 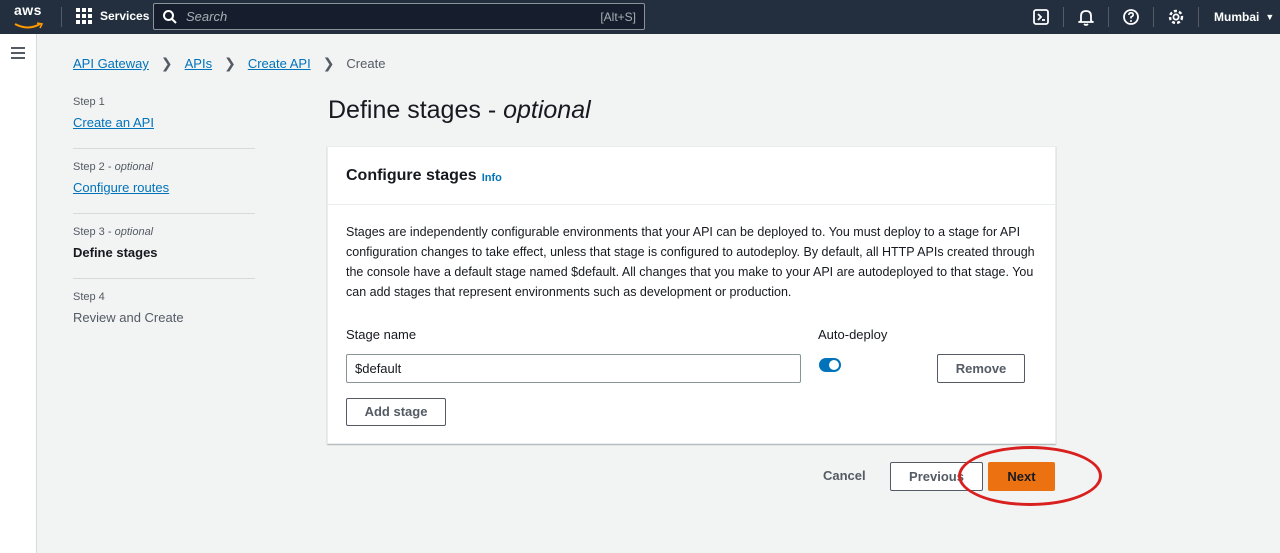 What do you see at coordinates (89, 297) in the screenshot?
I see `step-number: Step 4` at bounding box center [89, 297].